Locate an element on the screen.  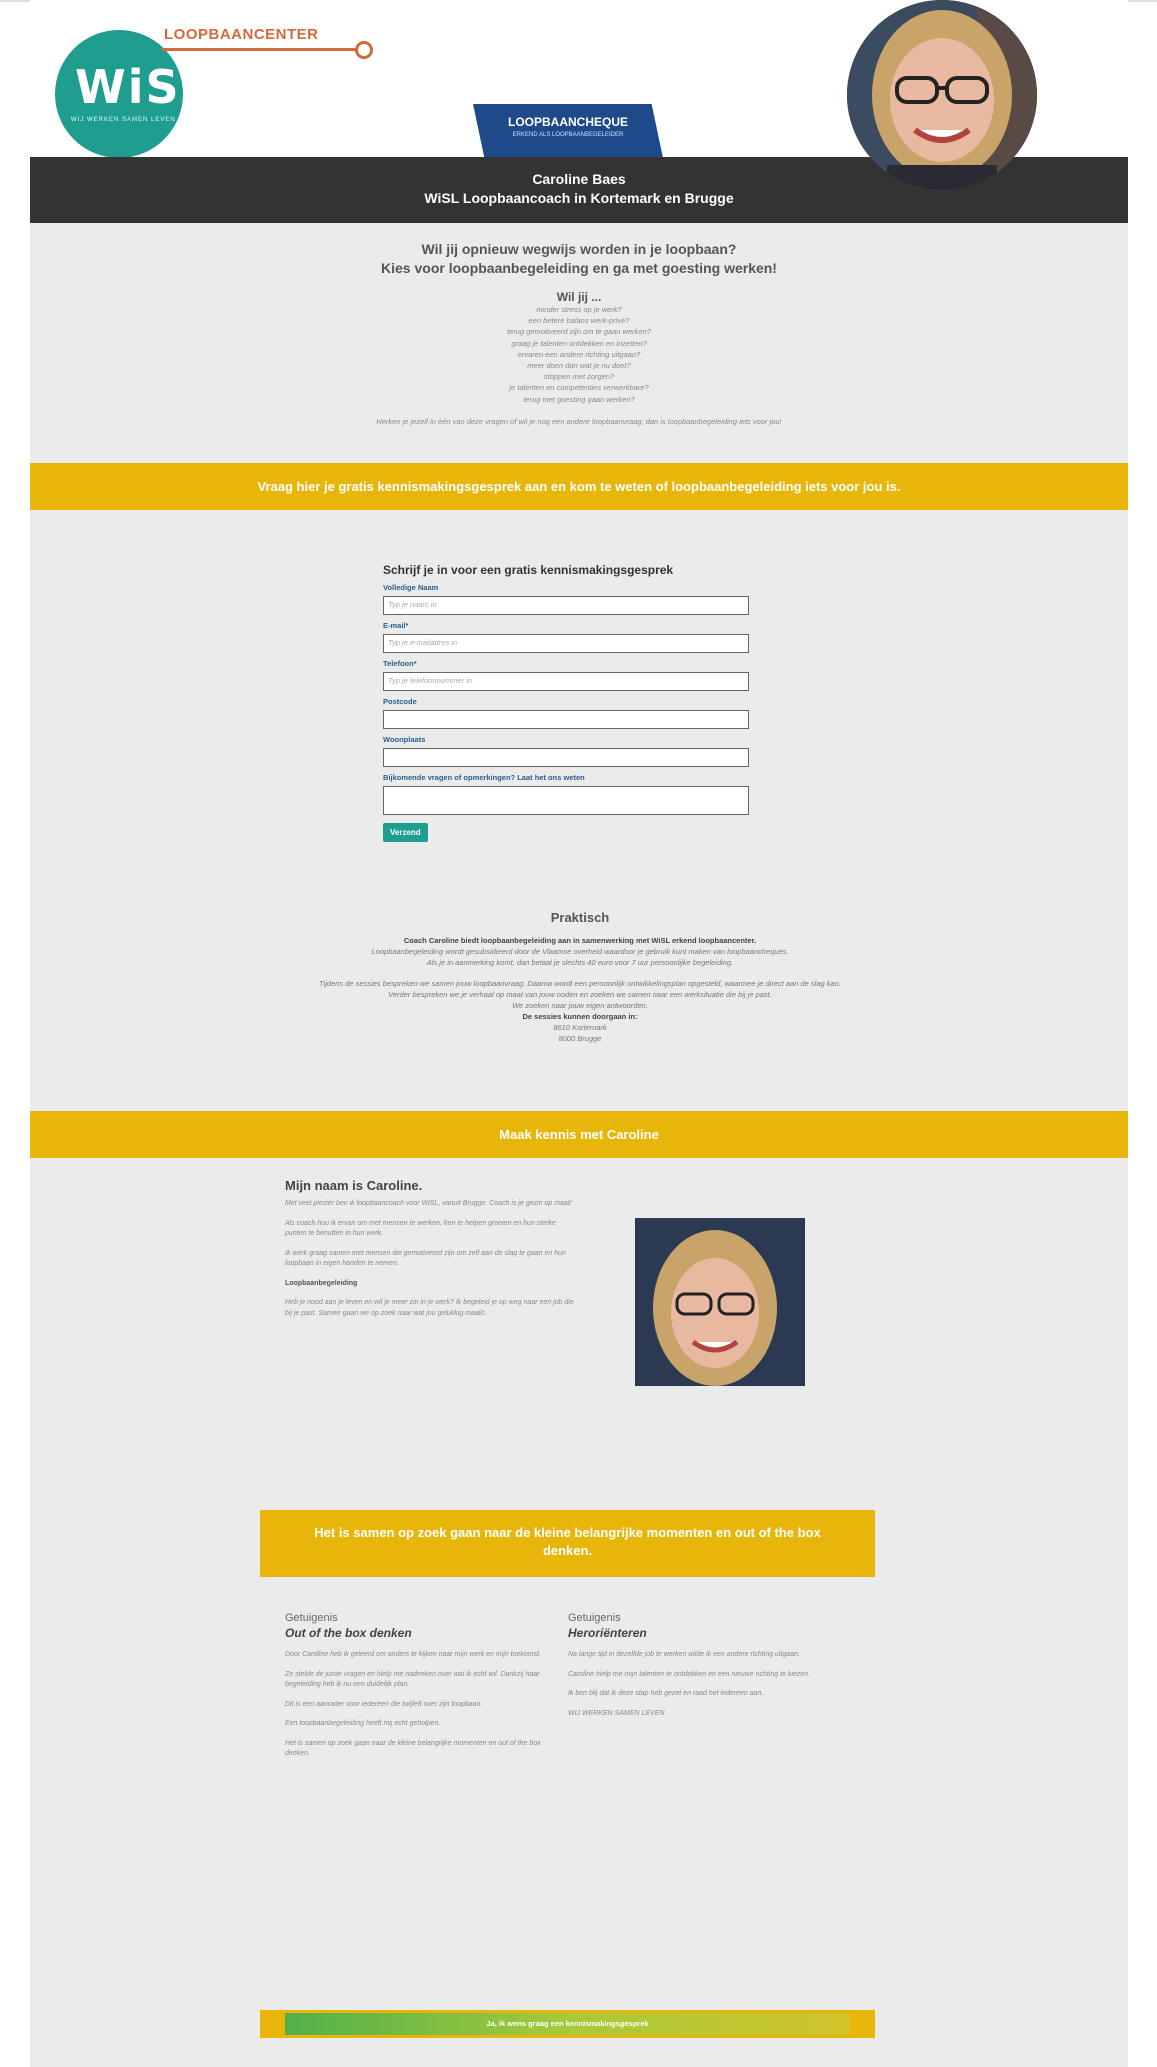
question-item: stoppen met zorgen? is located at coordinates (579, 377).